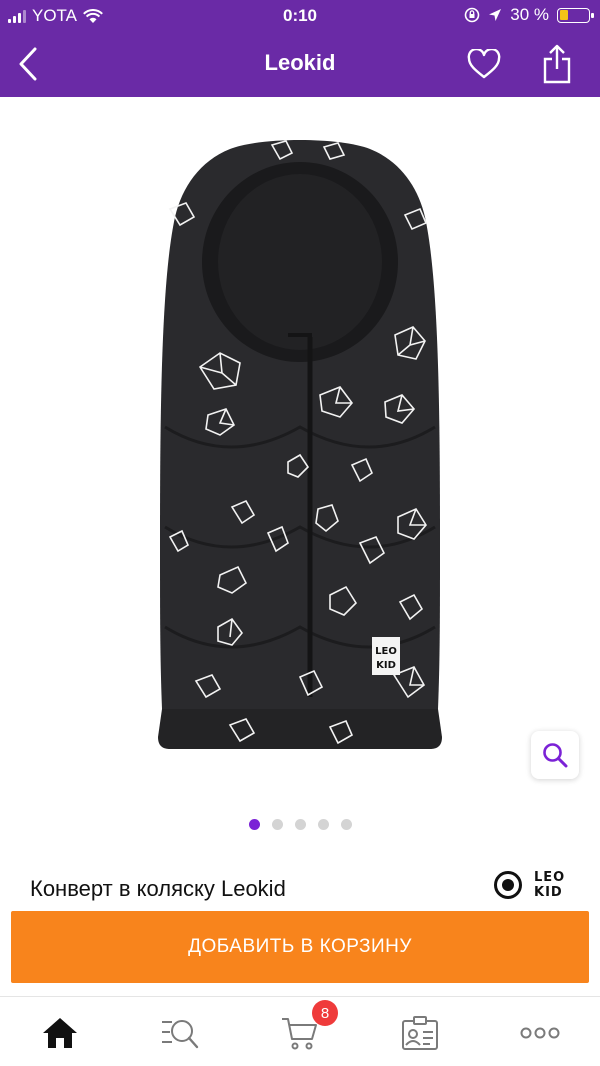 The image size is (600, 1066). I want to click on cart-count-badge: 8, so click(325, 1013).